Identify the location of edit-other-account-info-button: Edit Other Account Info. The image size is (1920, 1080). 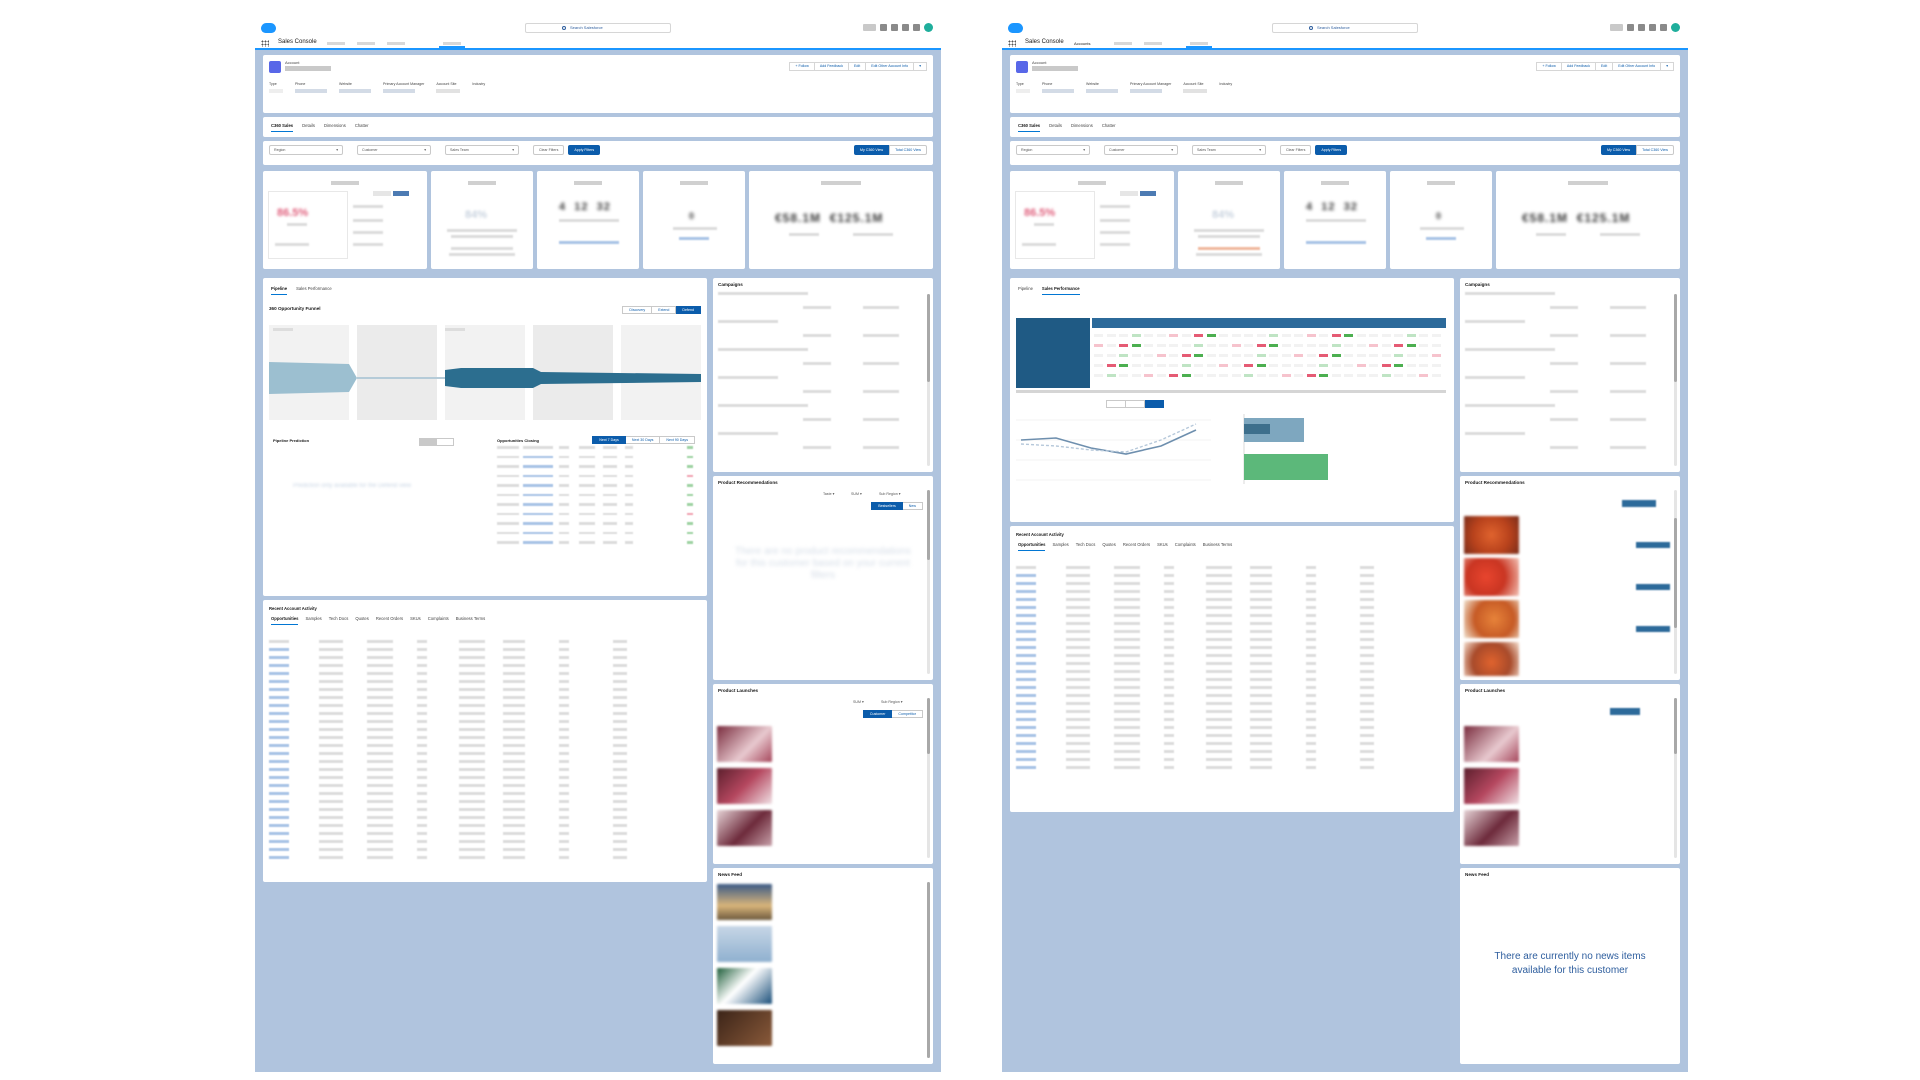
(890, 66).